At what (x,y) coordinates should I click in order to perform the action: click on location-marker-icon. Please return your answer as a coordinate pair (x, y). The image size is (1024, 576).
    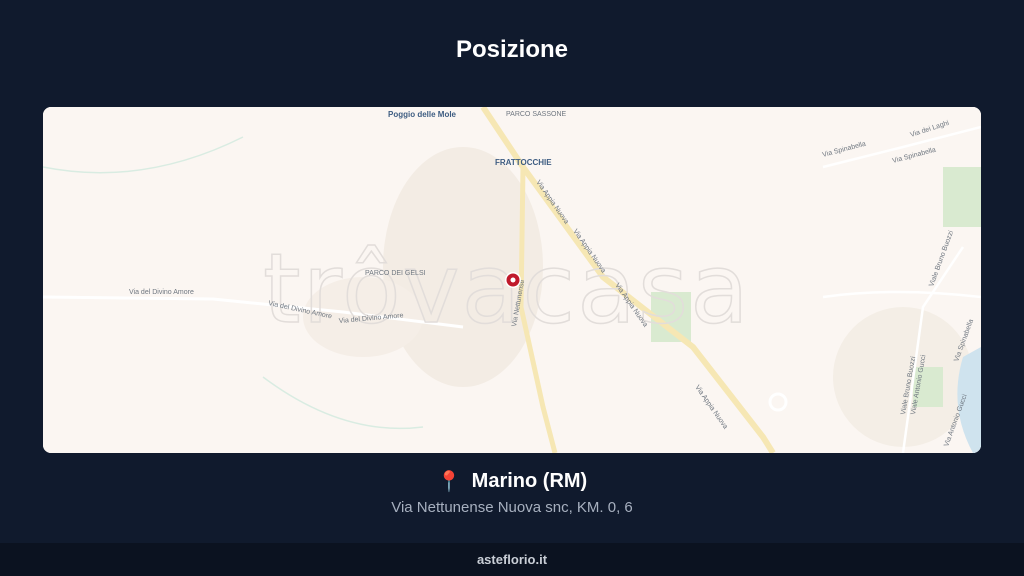
    Looking at the image, I should click on (513, 280).